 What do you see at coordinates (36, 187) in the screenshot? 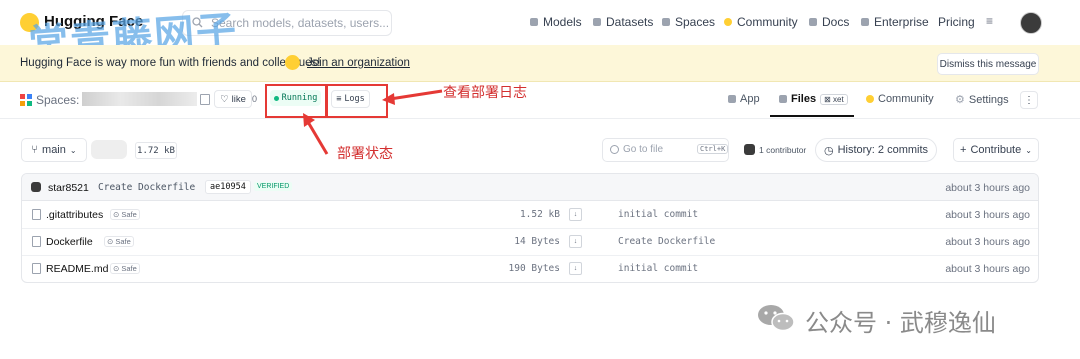
I see `commit-author-avatar` at bounding box center [36, 187].